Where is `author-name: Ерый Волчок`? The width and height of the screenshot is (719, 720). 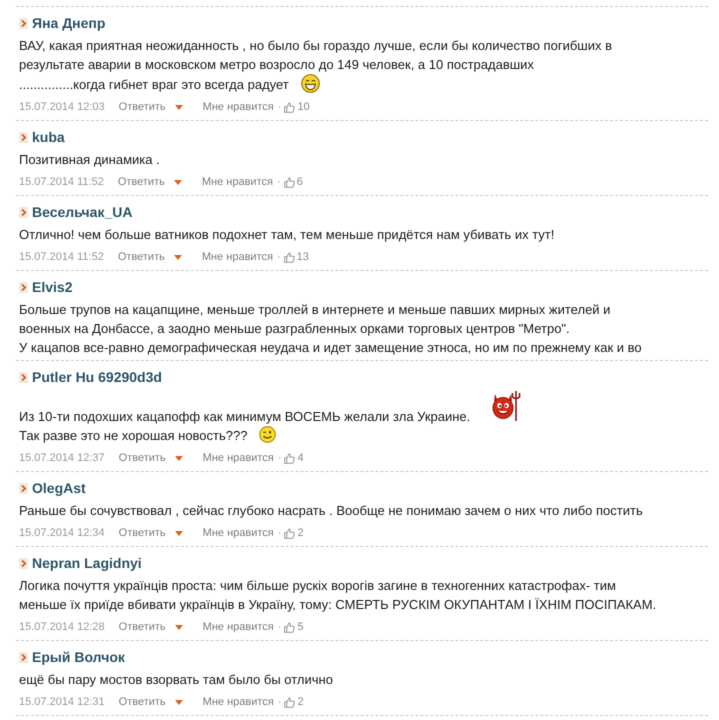 author-name: Ерый Волчок is located at coordinates (78, 657).